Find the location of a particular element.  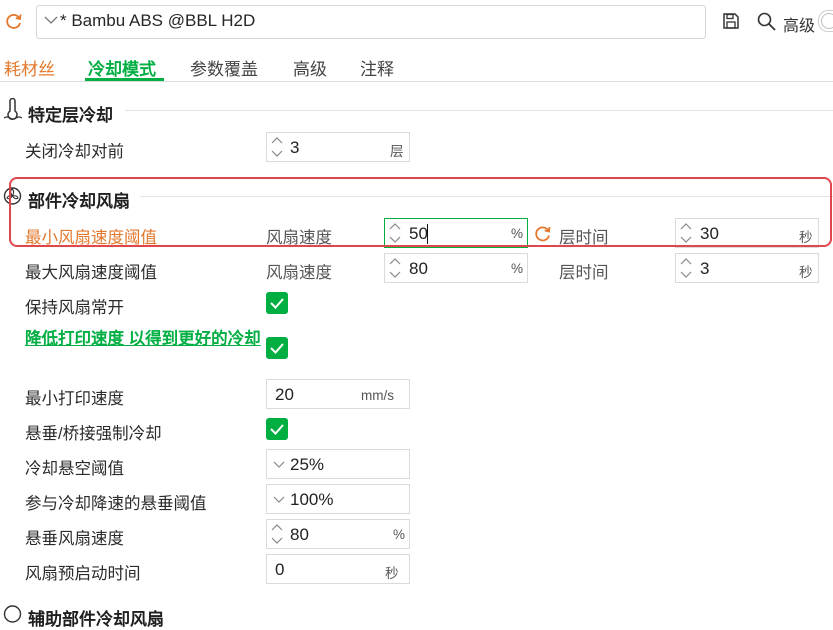

close-cooling-value: 3 is located at coordinates (295, 147).